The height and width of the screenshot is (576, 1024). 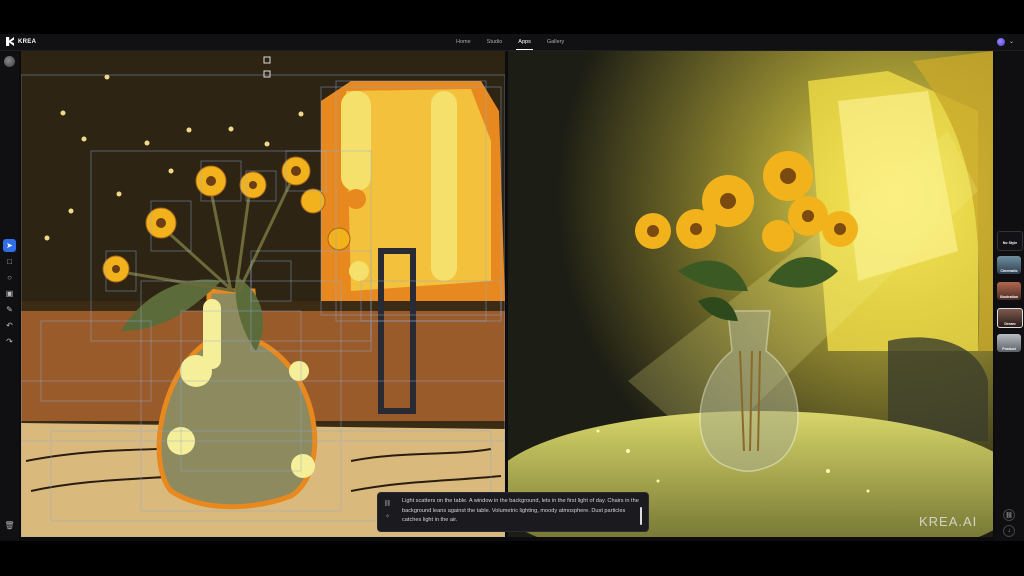 What do you see at coordinates (10, 41) in the screenshot?
I see `krea-logo-icon` at bounding box center [10, 41].